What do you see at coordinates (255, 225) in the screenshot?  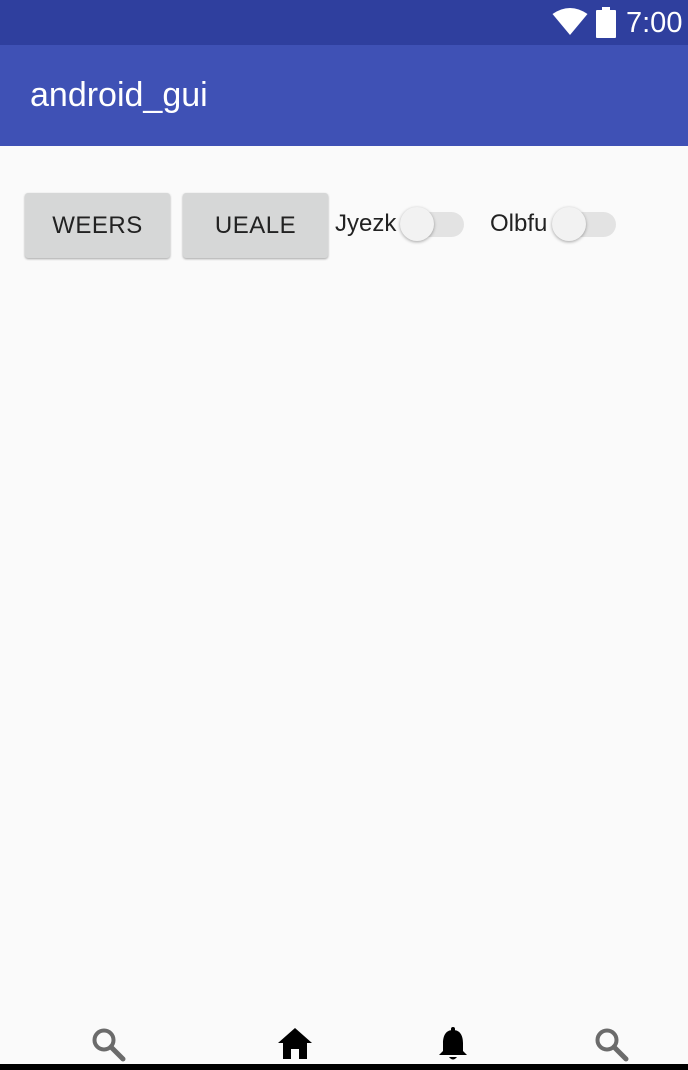 I see `ueale-button: UEALE` at bounding box center [255, 225].